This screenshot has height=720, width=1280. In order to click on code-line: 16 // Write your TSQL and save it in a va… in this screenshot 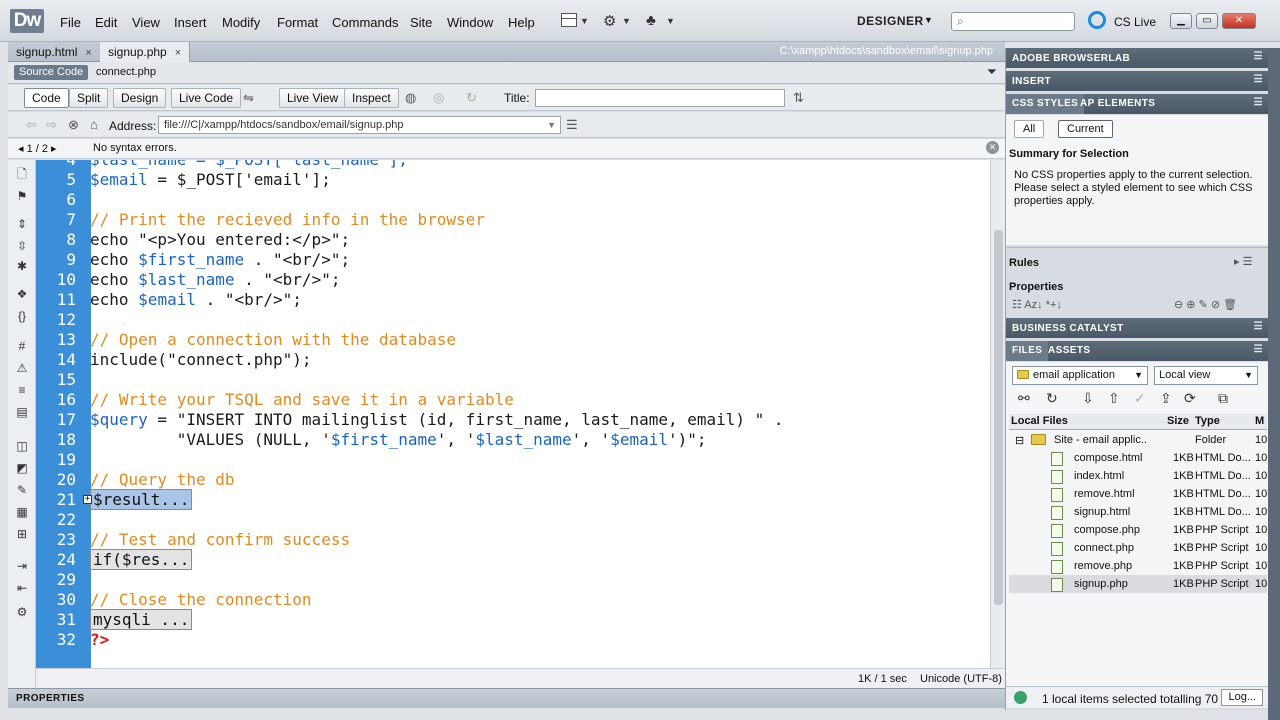, I will do `click(513, 400)`.